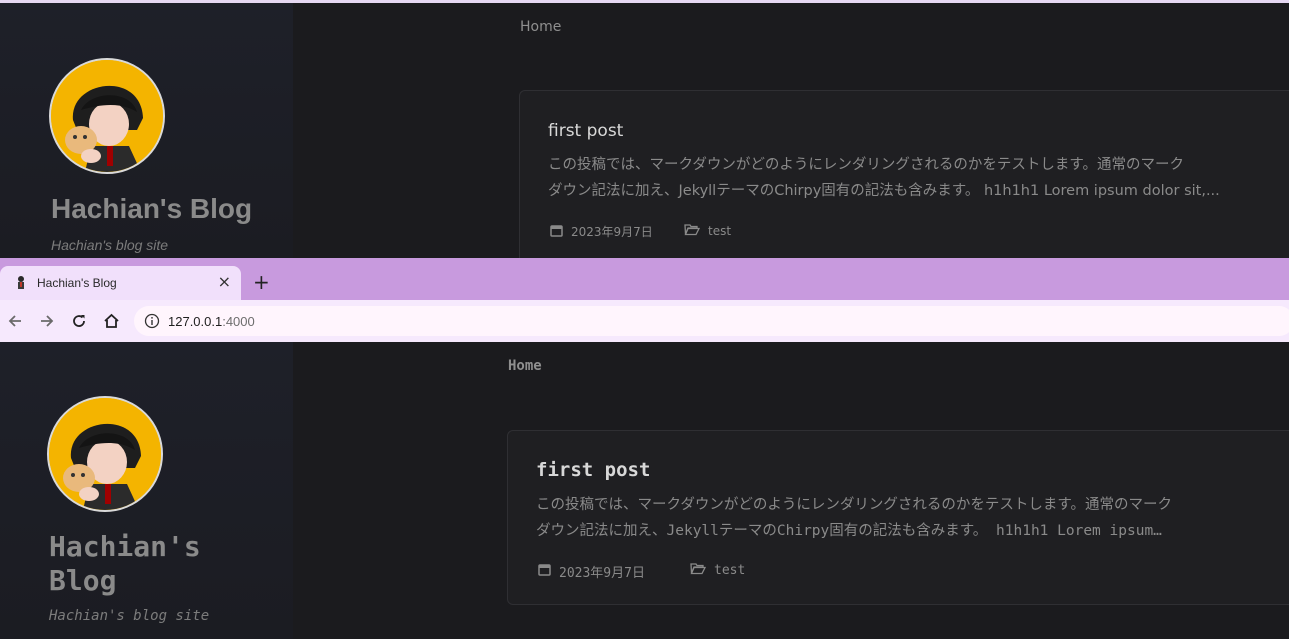 The image size is (1289, 639). I want to click on tab-active: Hachian's Blog ×, so click(120, 283).